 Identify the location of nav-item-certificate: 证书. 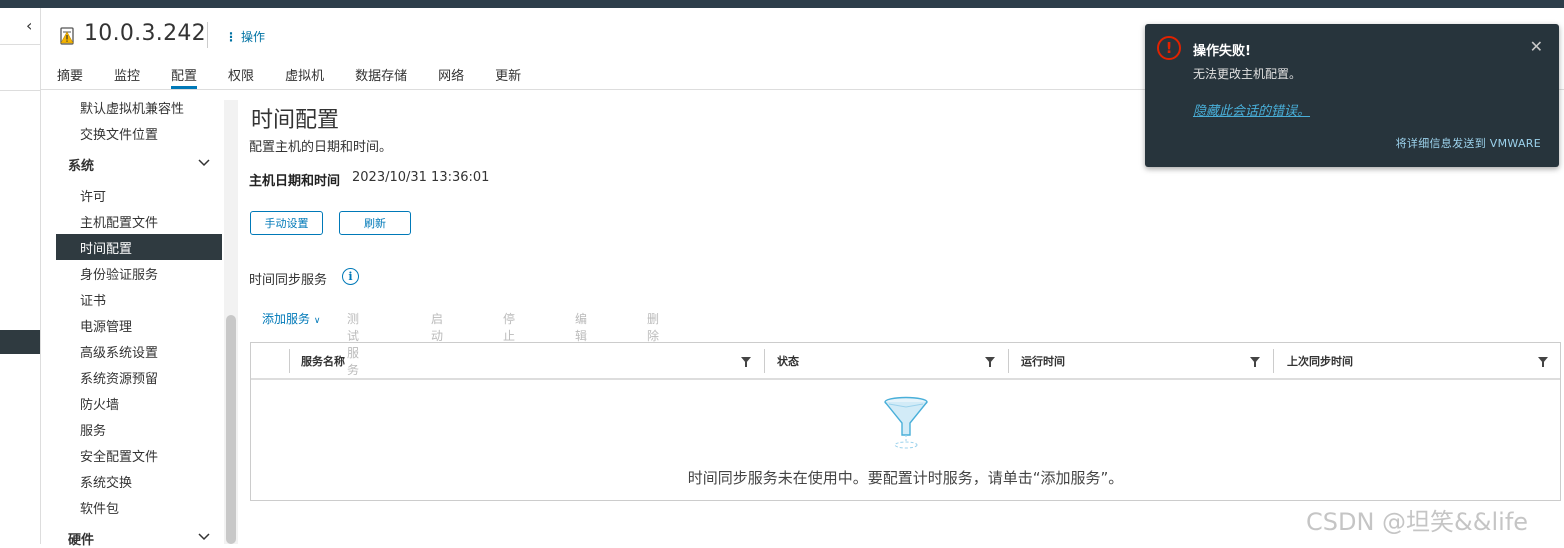
(93, 299).